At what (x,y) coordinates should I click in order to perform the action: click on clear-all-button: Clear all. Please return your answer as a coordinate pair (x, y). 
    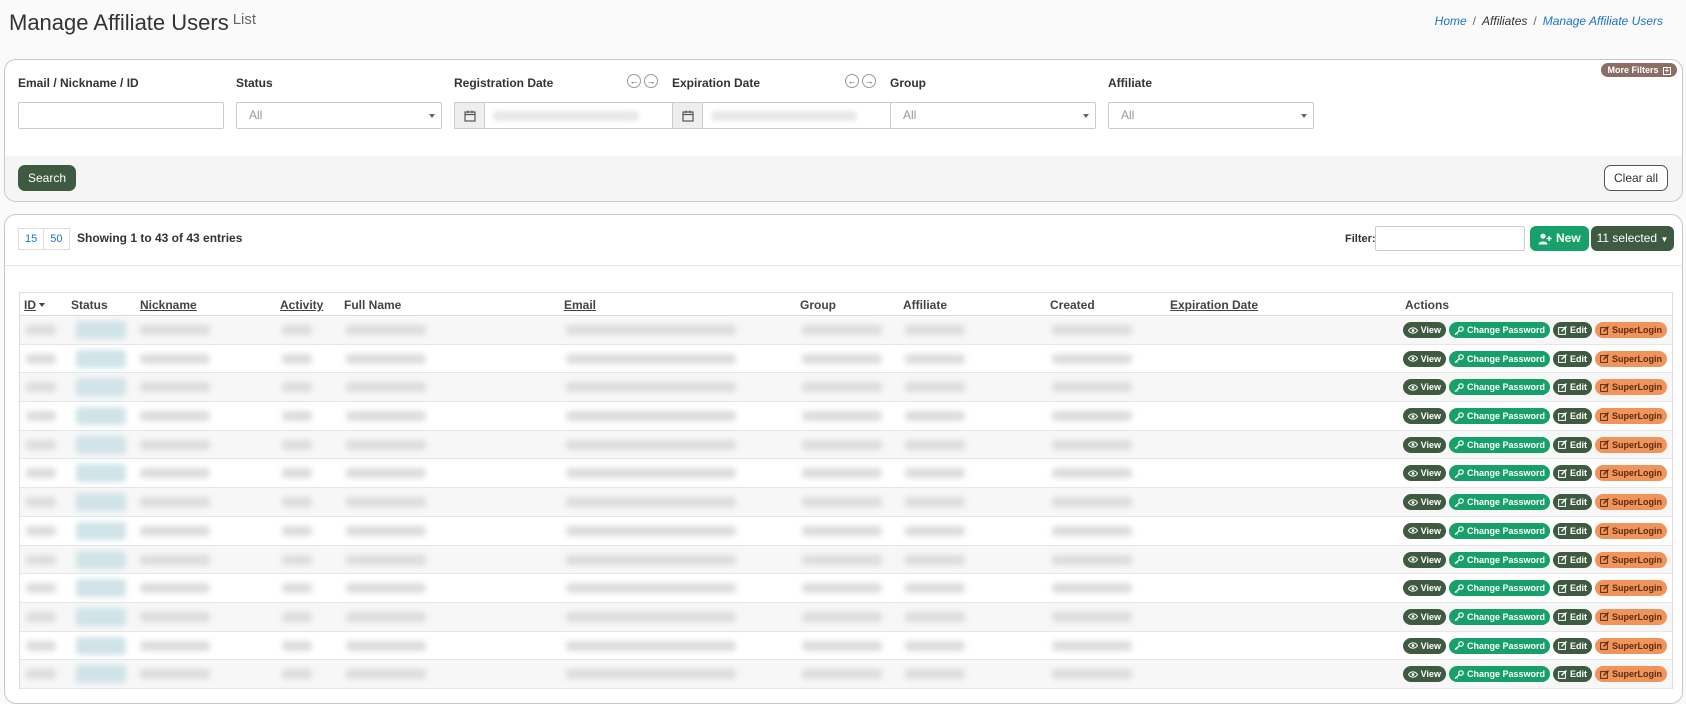
    Looking at the image, I should click on (1635, 178).